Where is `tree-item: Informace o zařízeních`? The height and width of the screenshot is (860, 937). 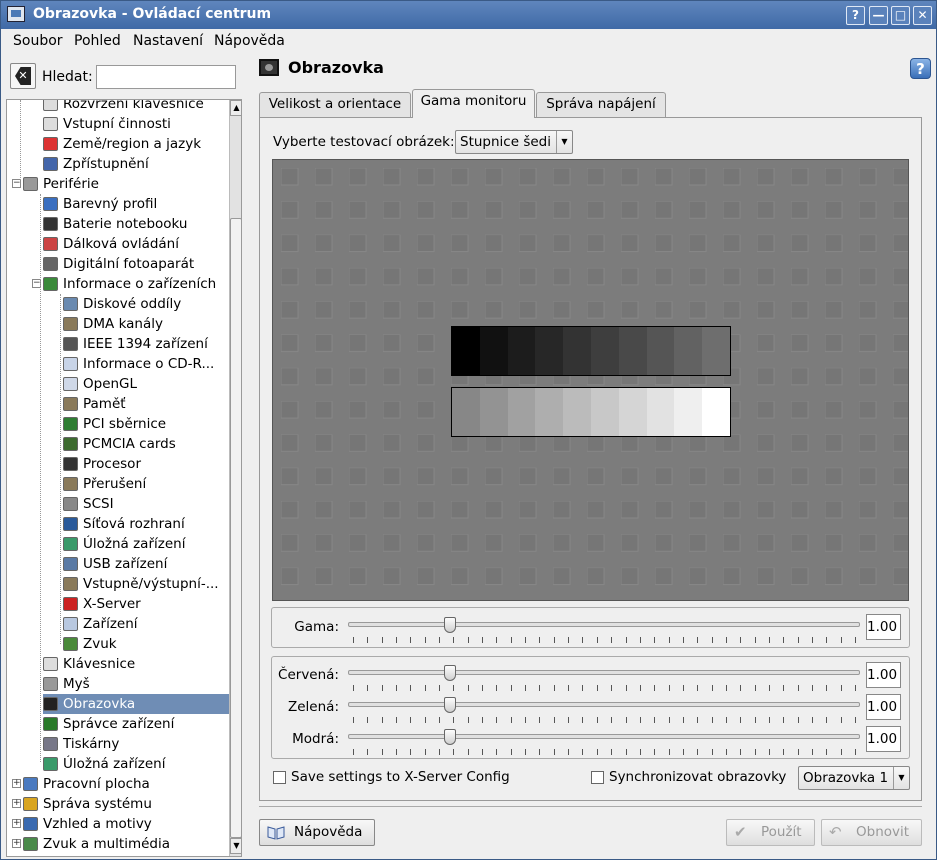 tree-item: Informace o zařízeních is located at coordinates (136, 284).